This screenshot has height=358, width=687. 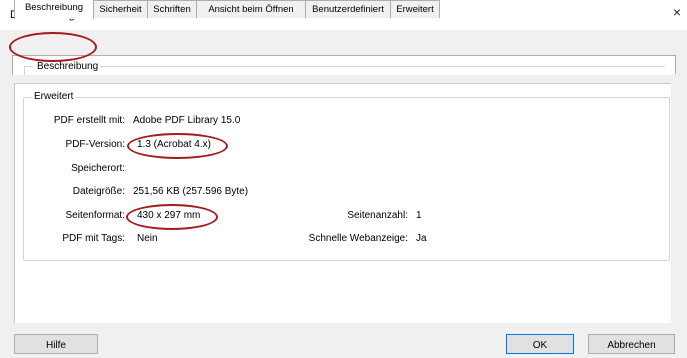 What do you see at coordinates (147, 238) in the screenshot?
I see `tagged-pdf-value: Nein` at bounding box center [147, 238].